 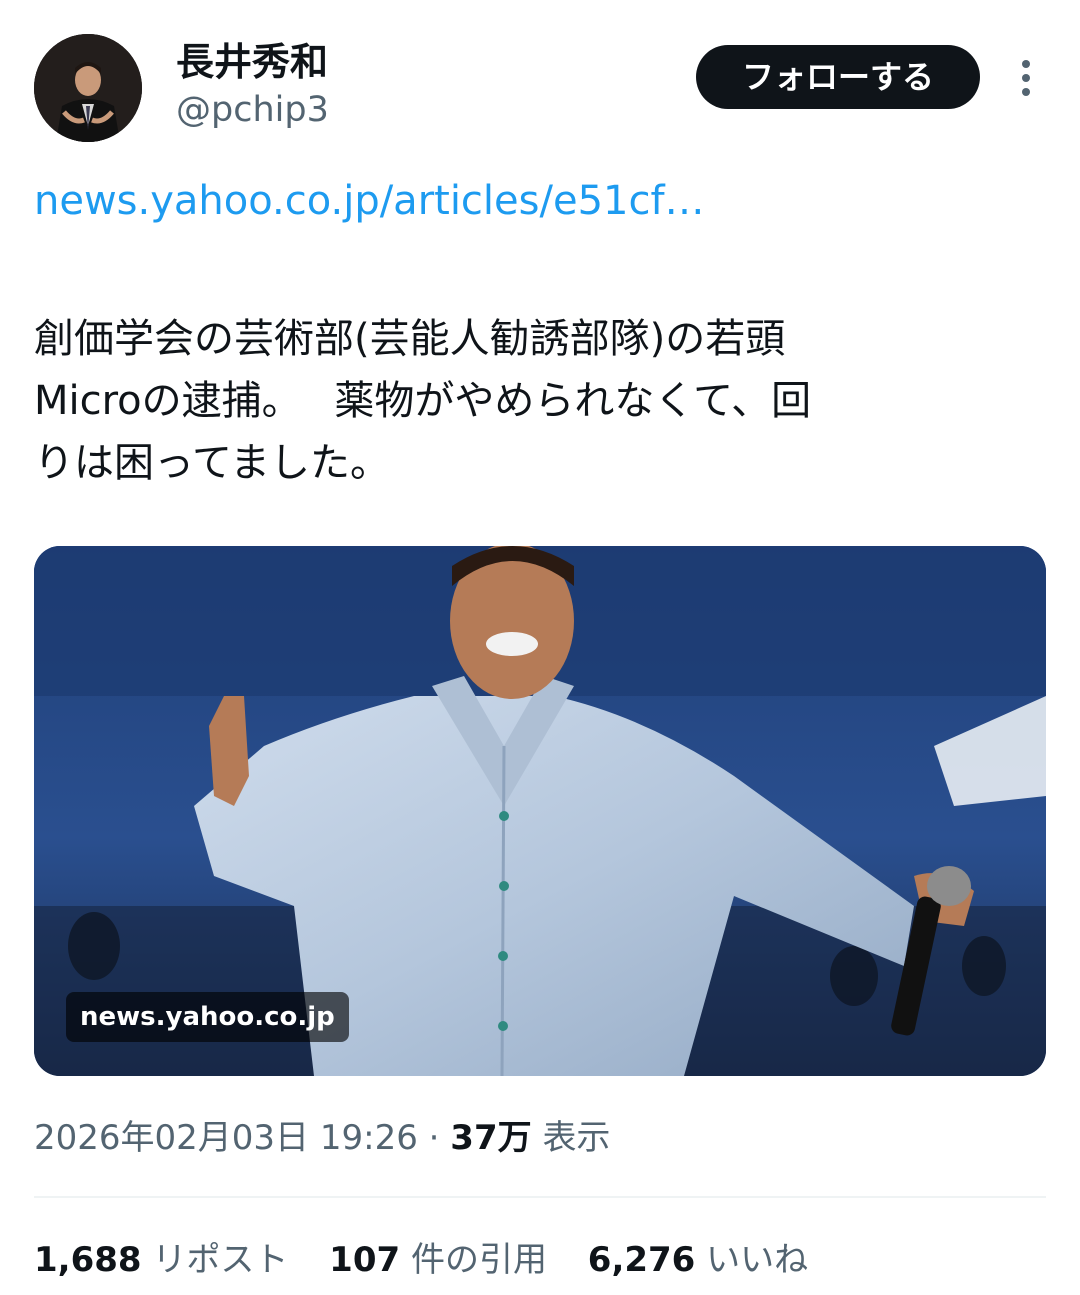 I want to click on display-name: 長井秀和, so click(x=252, y=62).